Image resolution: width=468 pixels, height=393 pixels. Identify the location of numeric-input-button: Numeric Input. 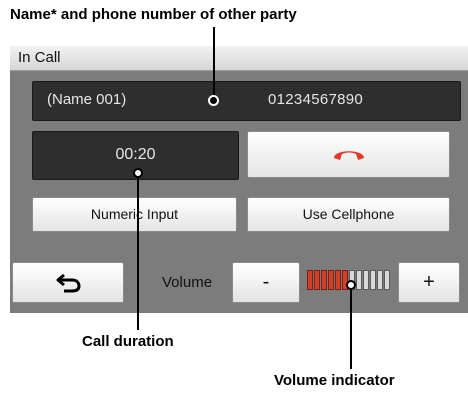
(134, 214).